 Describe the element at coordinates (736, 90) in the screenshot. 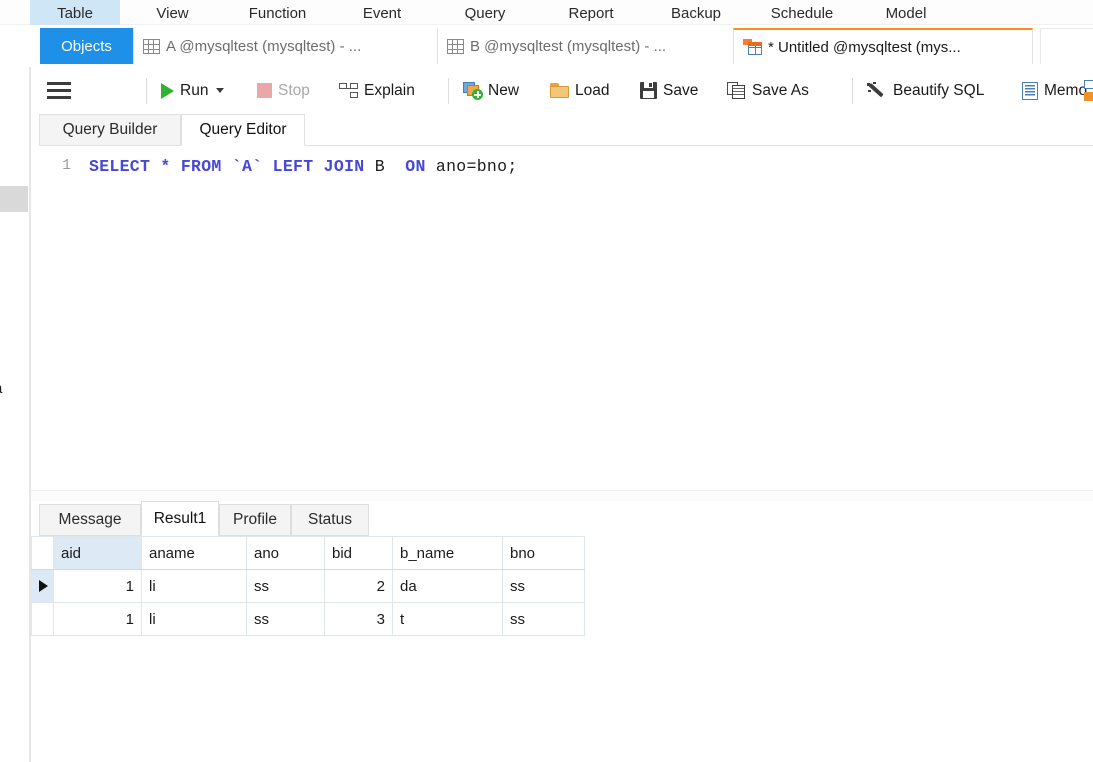

I see `save-as-icon` at that location.